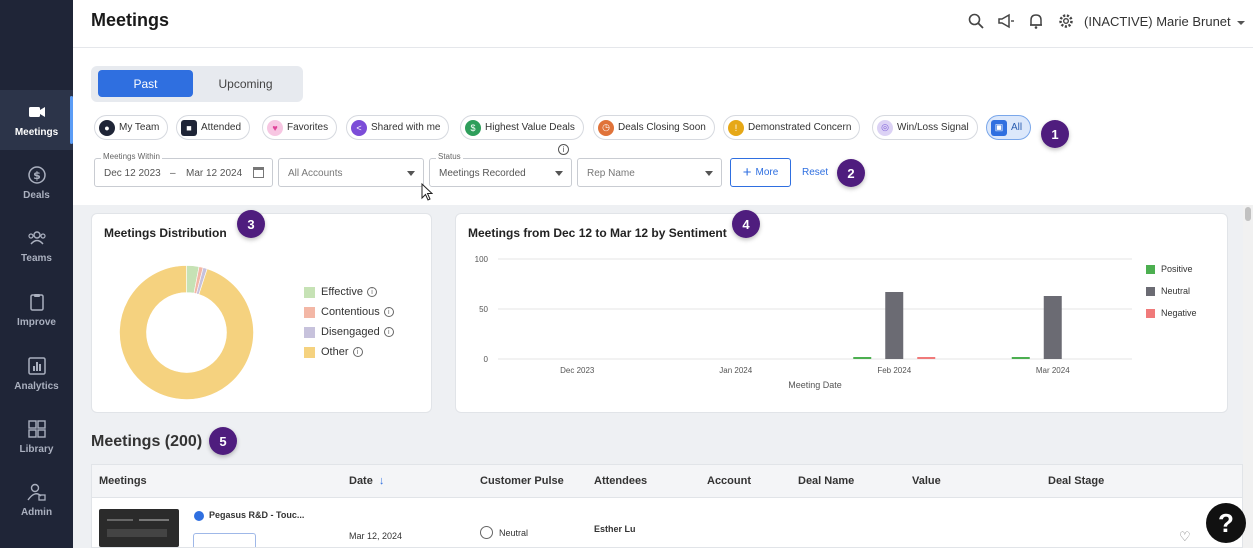 The image size is (1253, 548). What do you see at coordinates (976, 21) in the screenshot?
I see `search-icon` at bounding box center [976, 21].